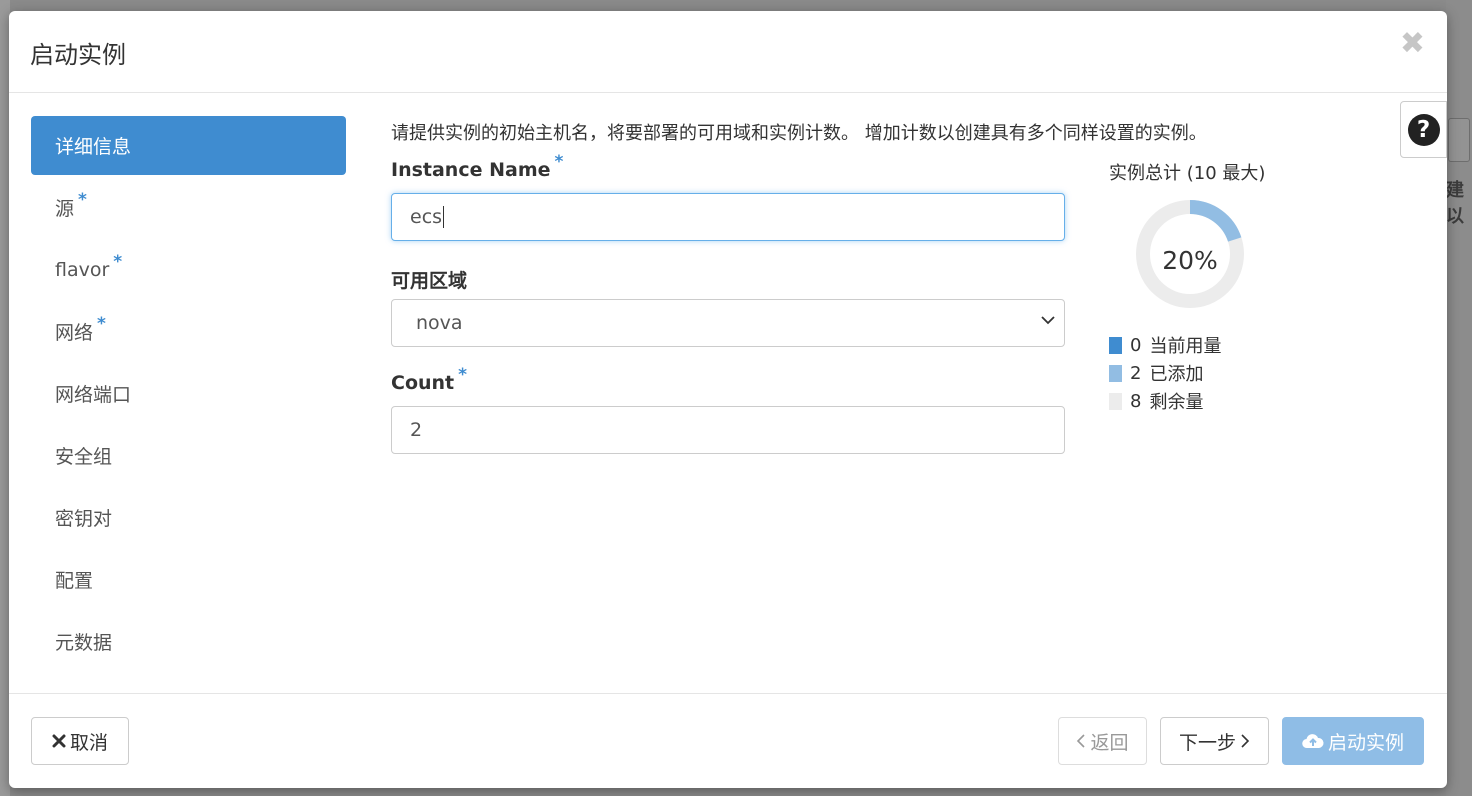  Describe the element at coordinates (188, 207) in the screenshot. I see `nav-item-source: 源 *` at that location.